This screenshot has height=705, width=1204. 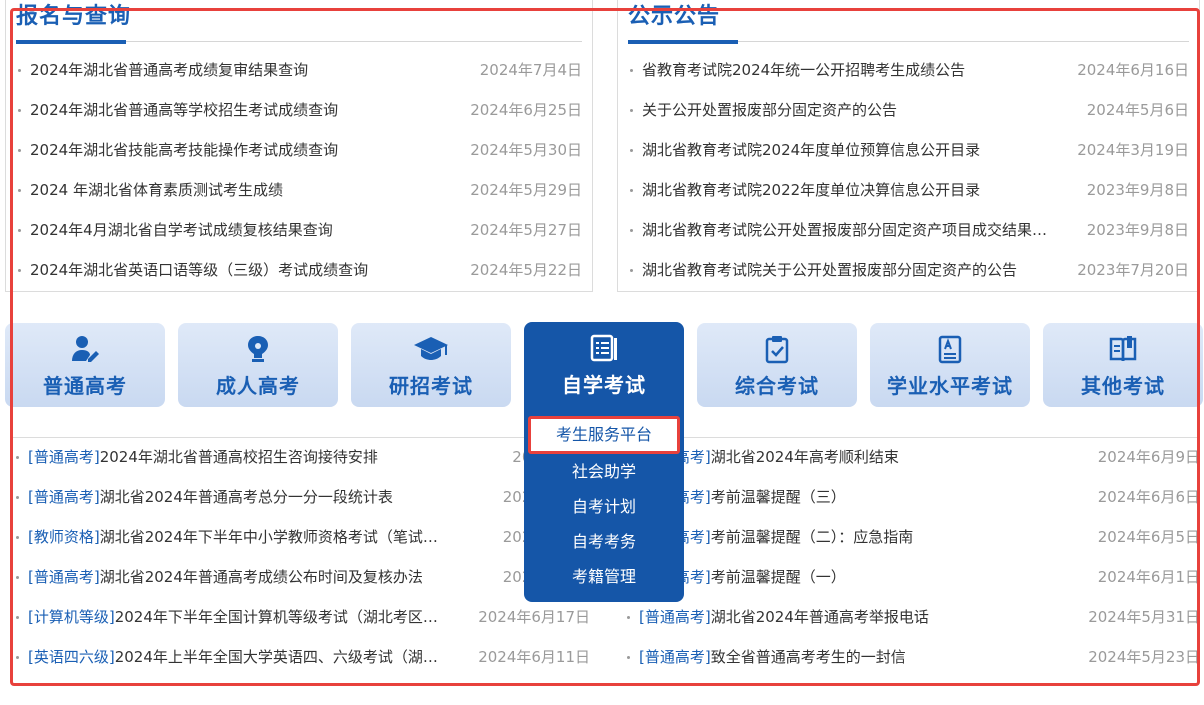 What do you see at coordinates (526, 150) in the screenshot?
I see `news-date: 2024年5月30日` at bounding box center [526, 150].